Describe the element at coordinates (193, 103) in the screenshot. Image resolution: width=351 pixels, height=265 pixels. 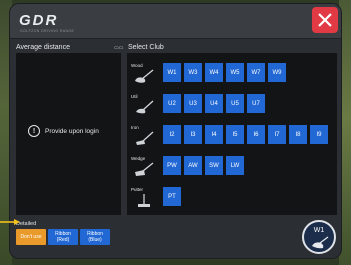
I see `club-button-u3: U3` at that location.